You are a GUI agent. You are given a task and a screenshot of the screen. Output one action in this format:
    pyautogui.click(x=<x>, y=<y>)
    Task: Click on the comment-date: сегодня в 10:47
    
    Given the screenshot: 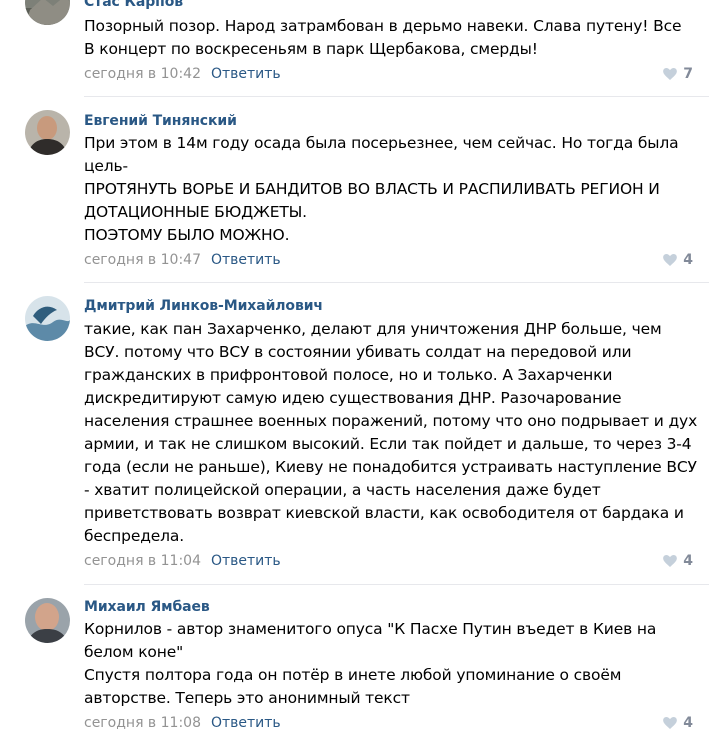 What is the action you would take?
    pyautogui.click(x=142, y=260)
    